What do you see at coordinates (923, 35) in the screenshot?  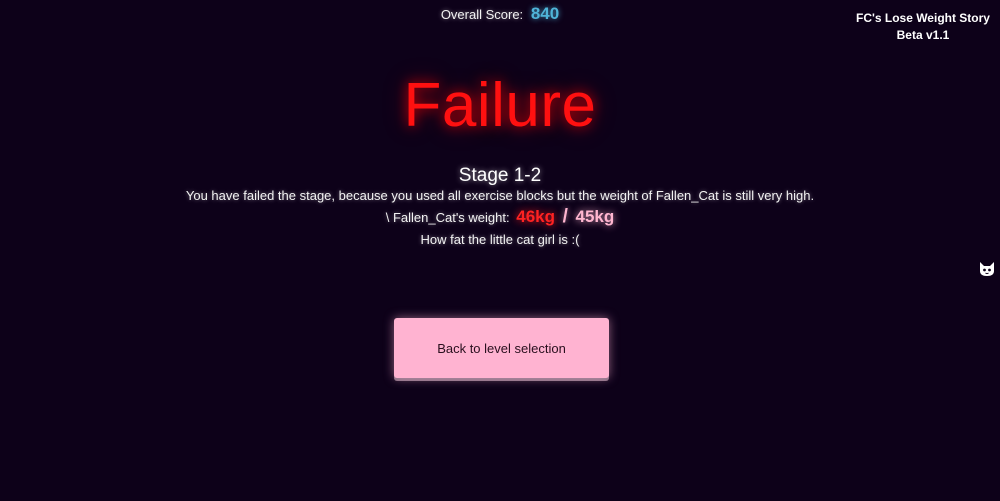 I see `game-version: Beta v1.1` at bounding box center [923, 35].